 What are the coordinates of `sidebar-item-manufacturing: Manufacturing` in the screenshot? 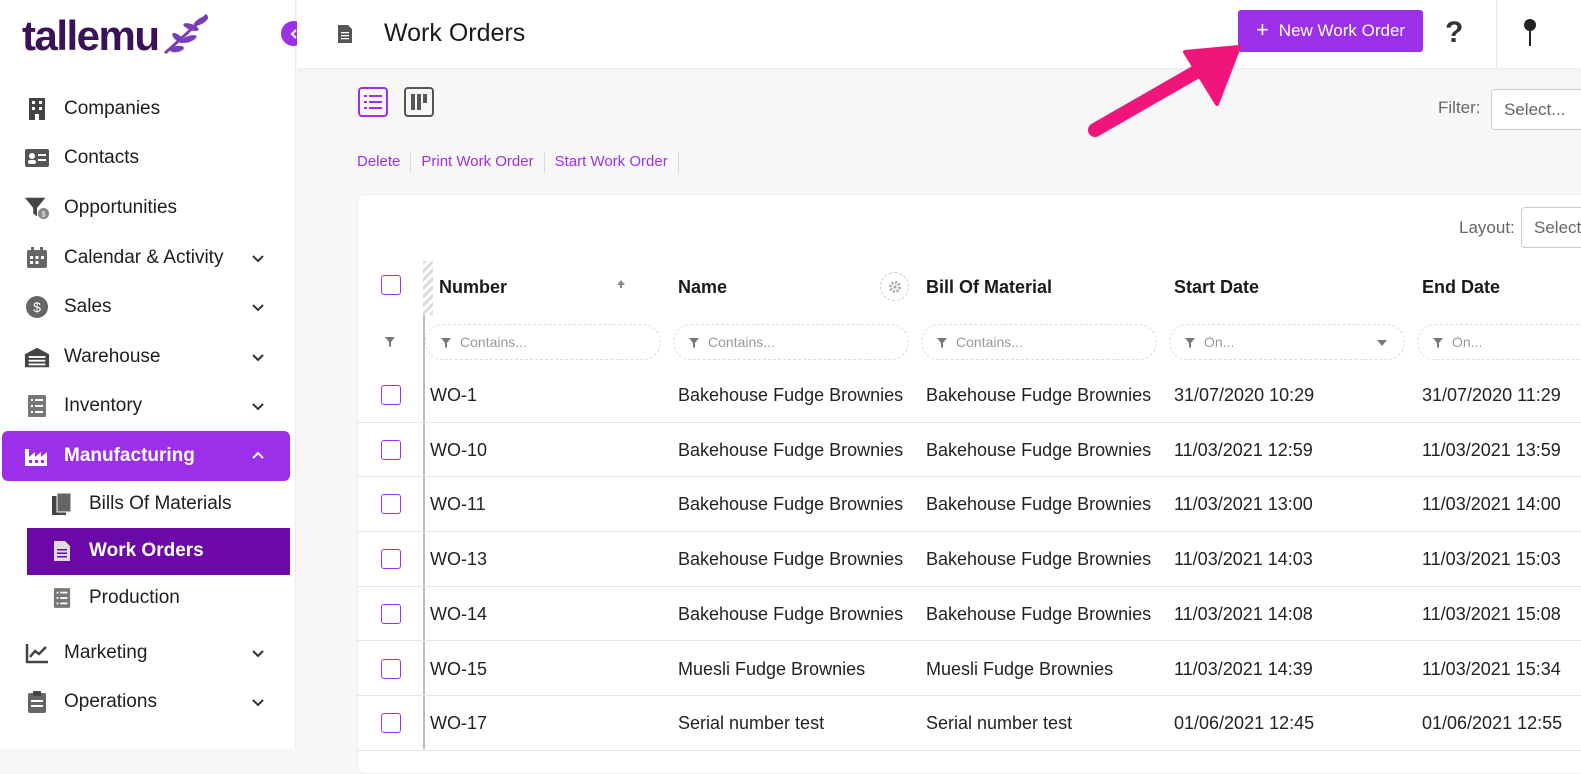 It's located at (146, 456).